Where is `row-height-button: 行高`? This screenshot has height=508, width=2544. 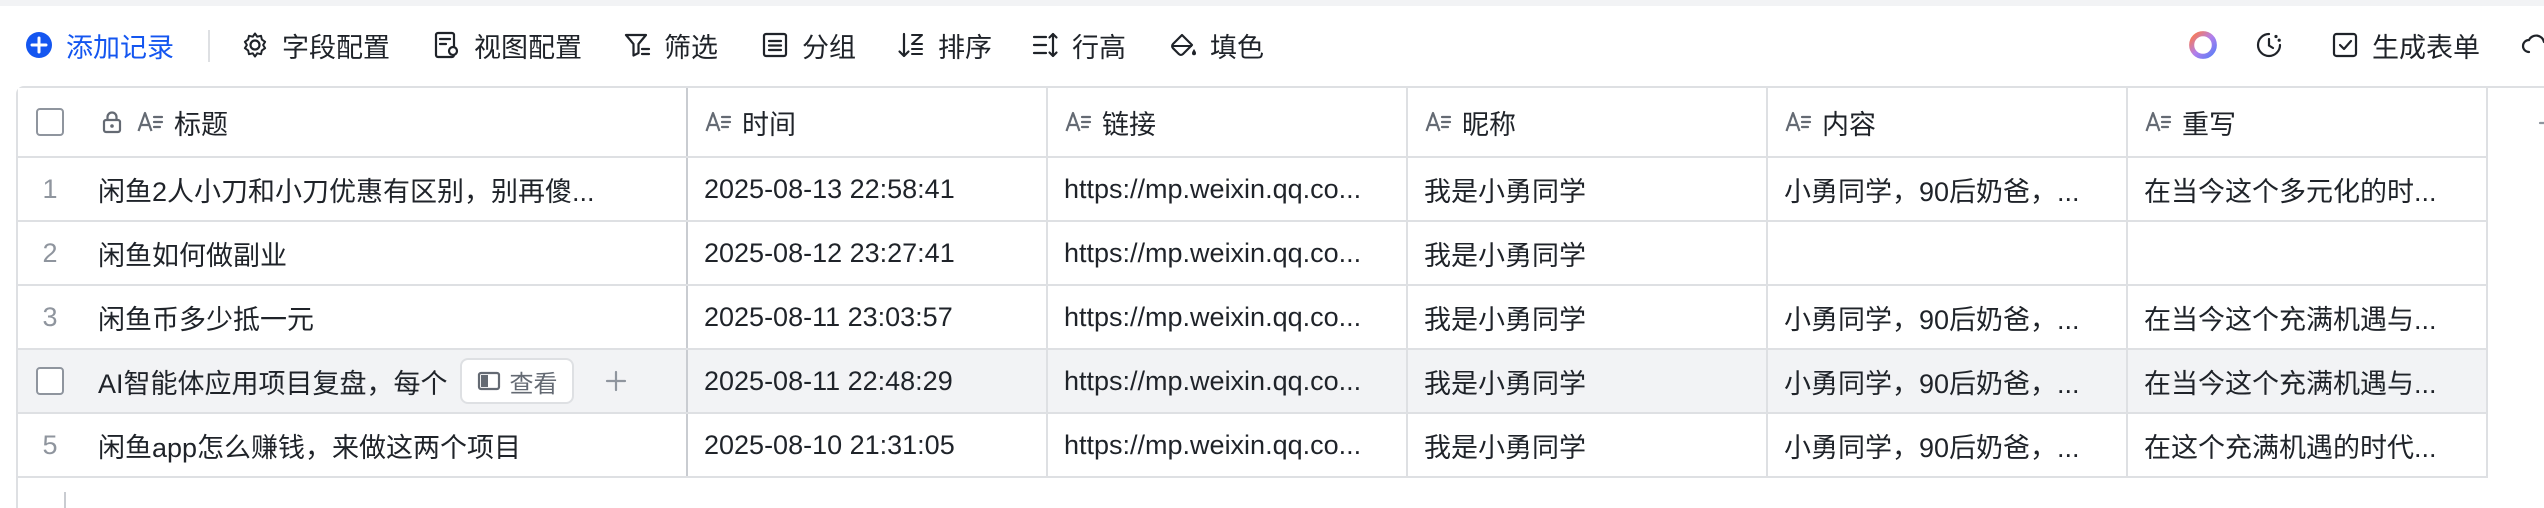
row-height-button: 行高 is located at coordinates (1078, 45).